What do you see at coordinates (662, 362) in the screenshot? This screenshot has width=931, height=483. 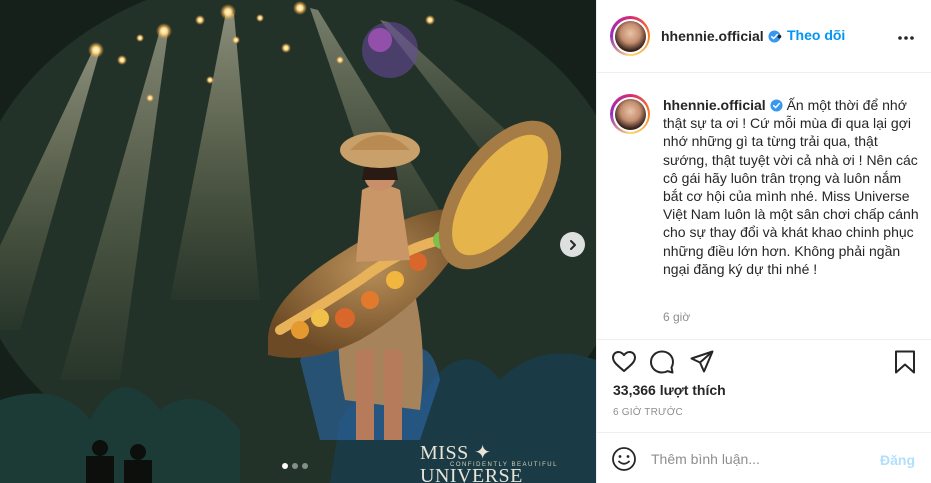 I see `comment-bubble-icon` at bounding box center [662, 362].